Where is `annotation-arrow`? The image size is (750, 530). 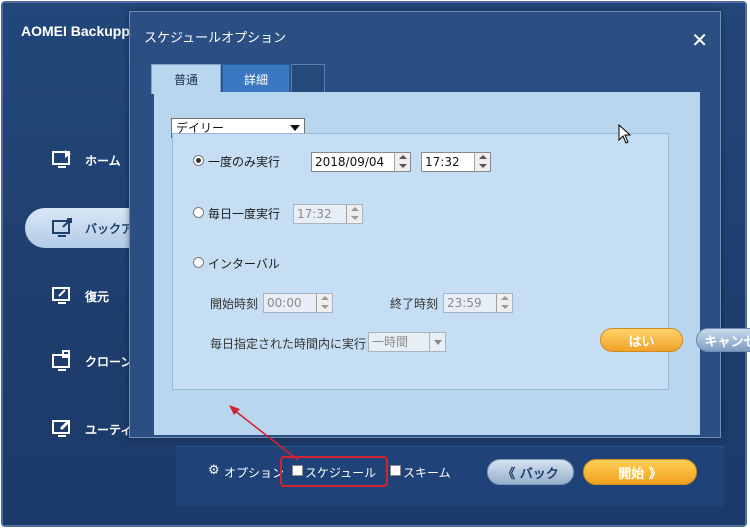
annotation-arrow is located at coordinates (264, 433).